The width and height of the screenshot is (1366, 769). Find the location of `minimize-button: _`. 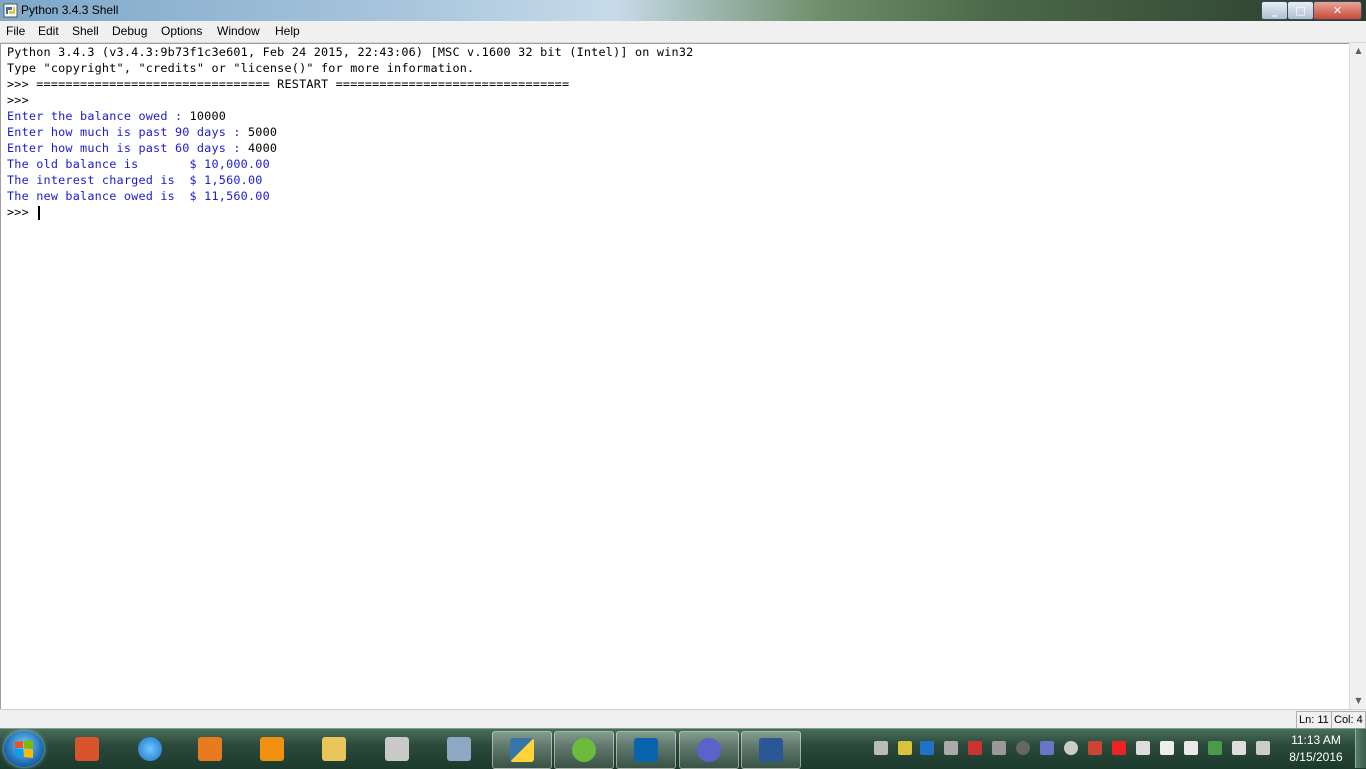

minimize-button: _ is located at coordinates (1274, 10).